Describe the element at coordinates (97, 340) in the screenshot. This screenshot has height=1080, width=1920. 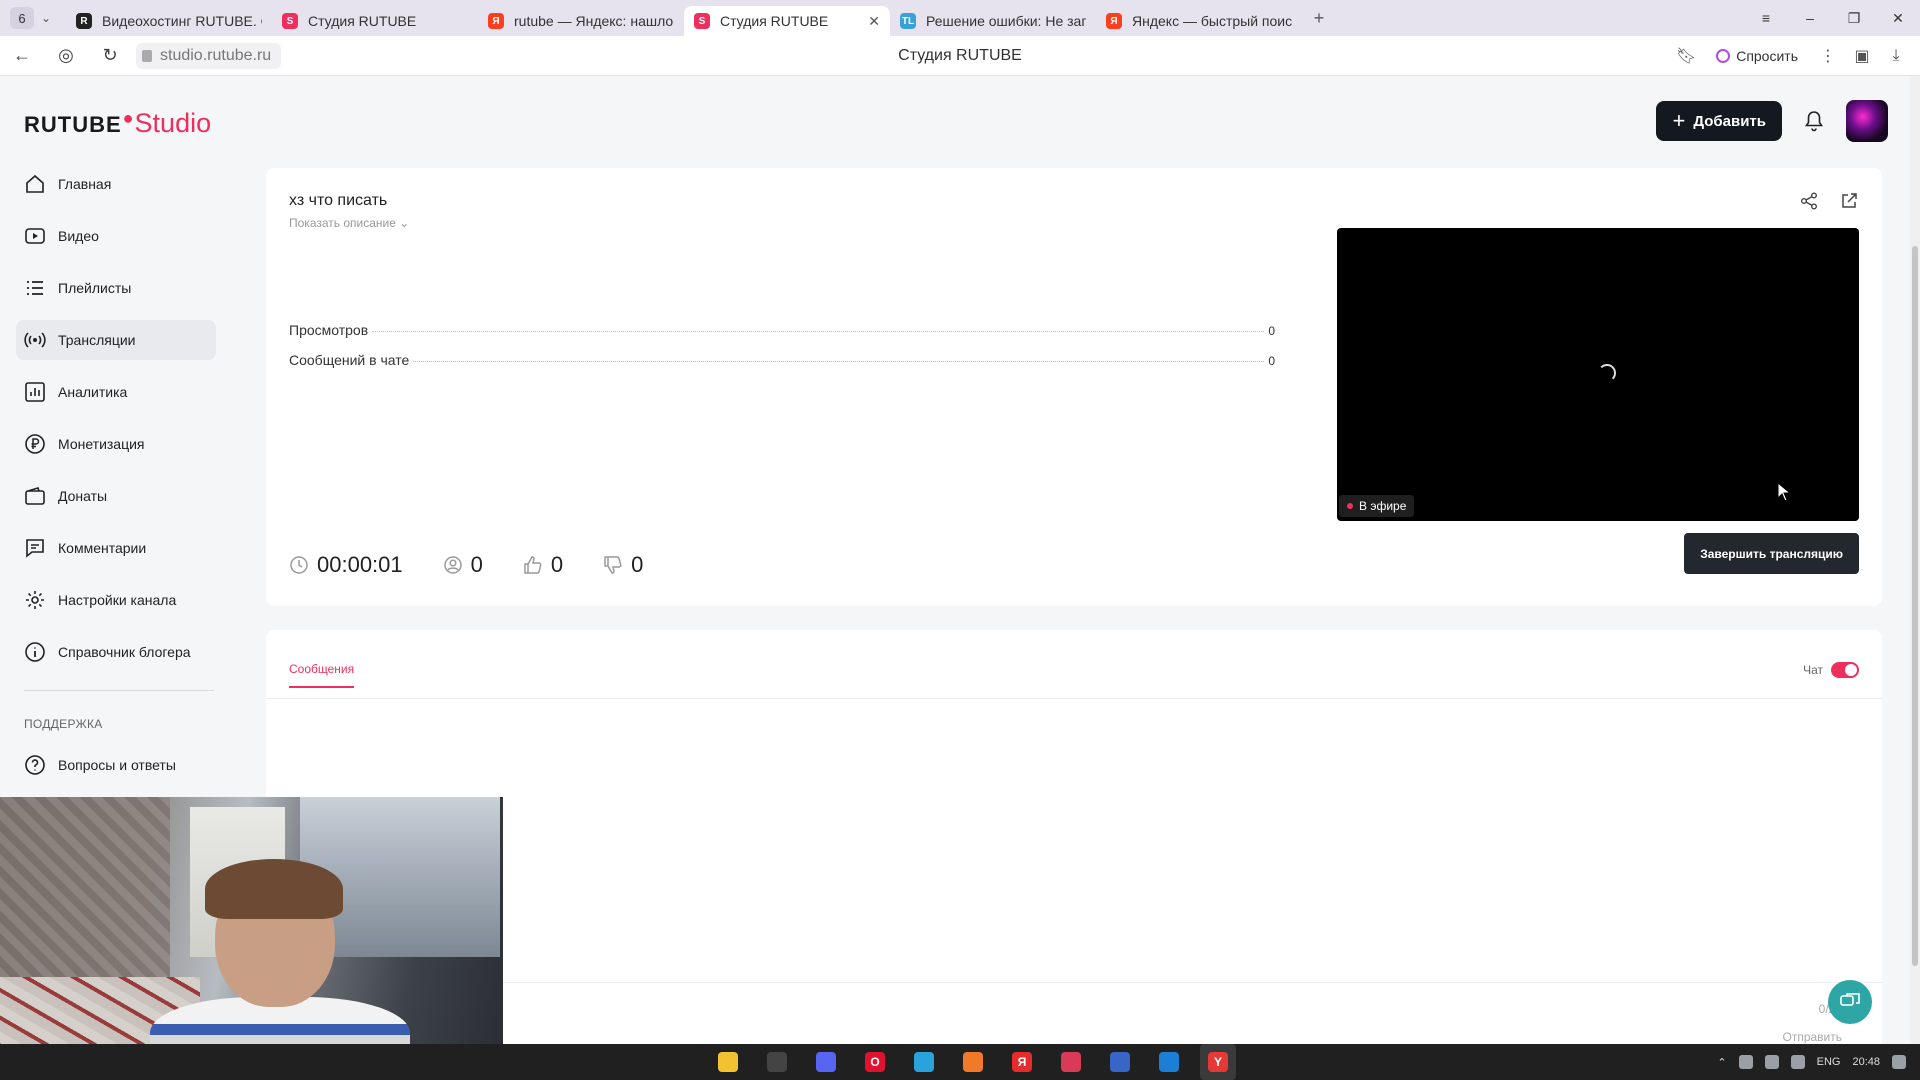
I see `sidebar-item-label: Трансляции` at that location.